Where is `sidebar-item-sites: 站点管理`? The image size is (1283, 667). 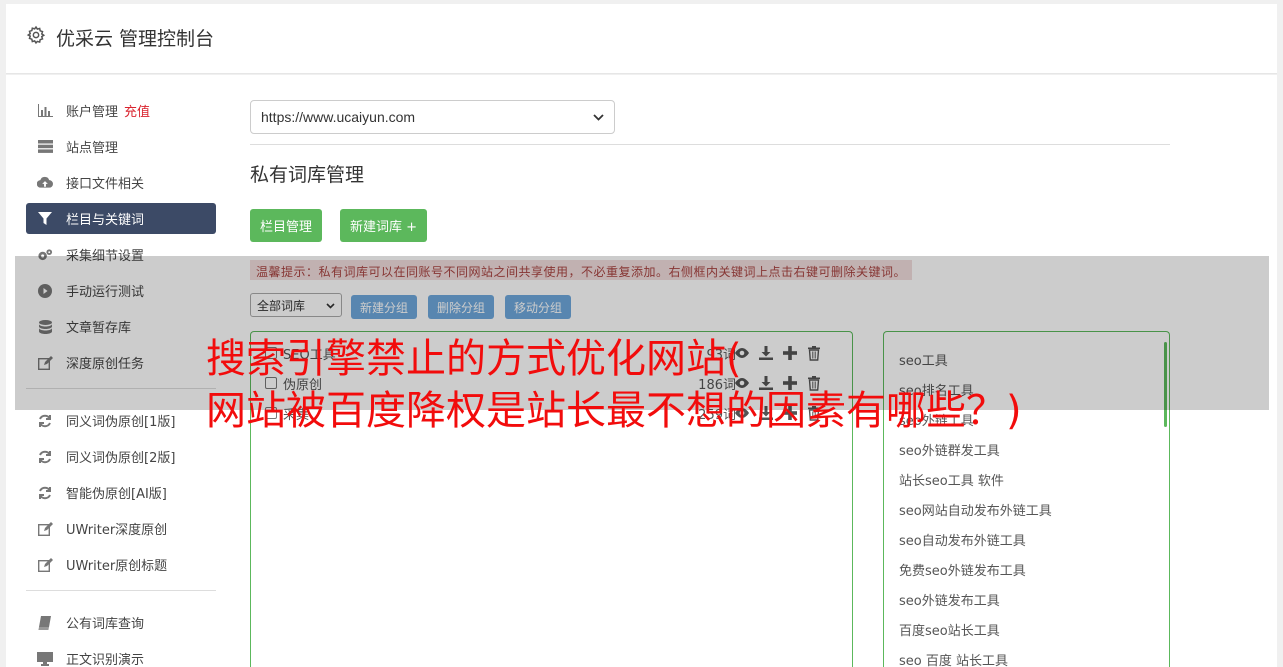
sidebar-item-sites: 站点管理 is located at coordinates (121, 146).